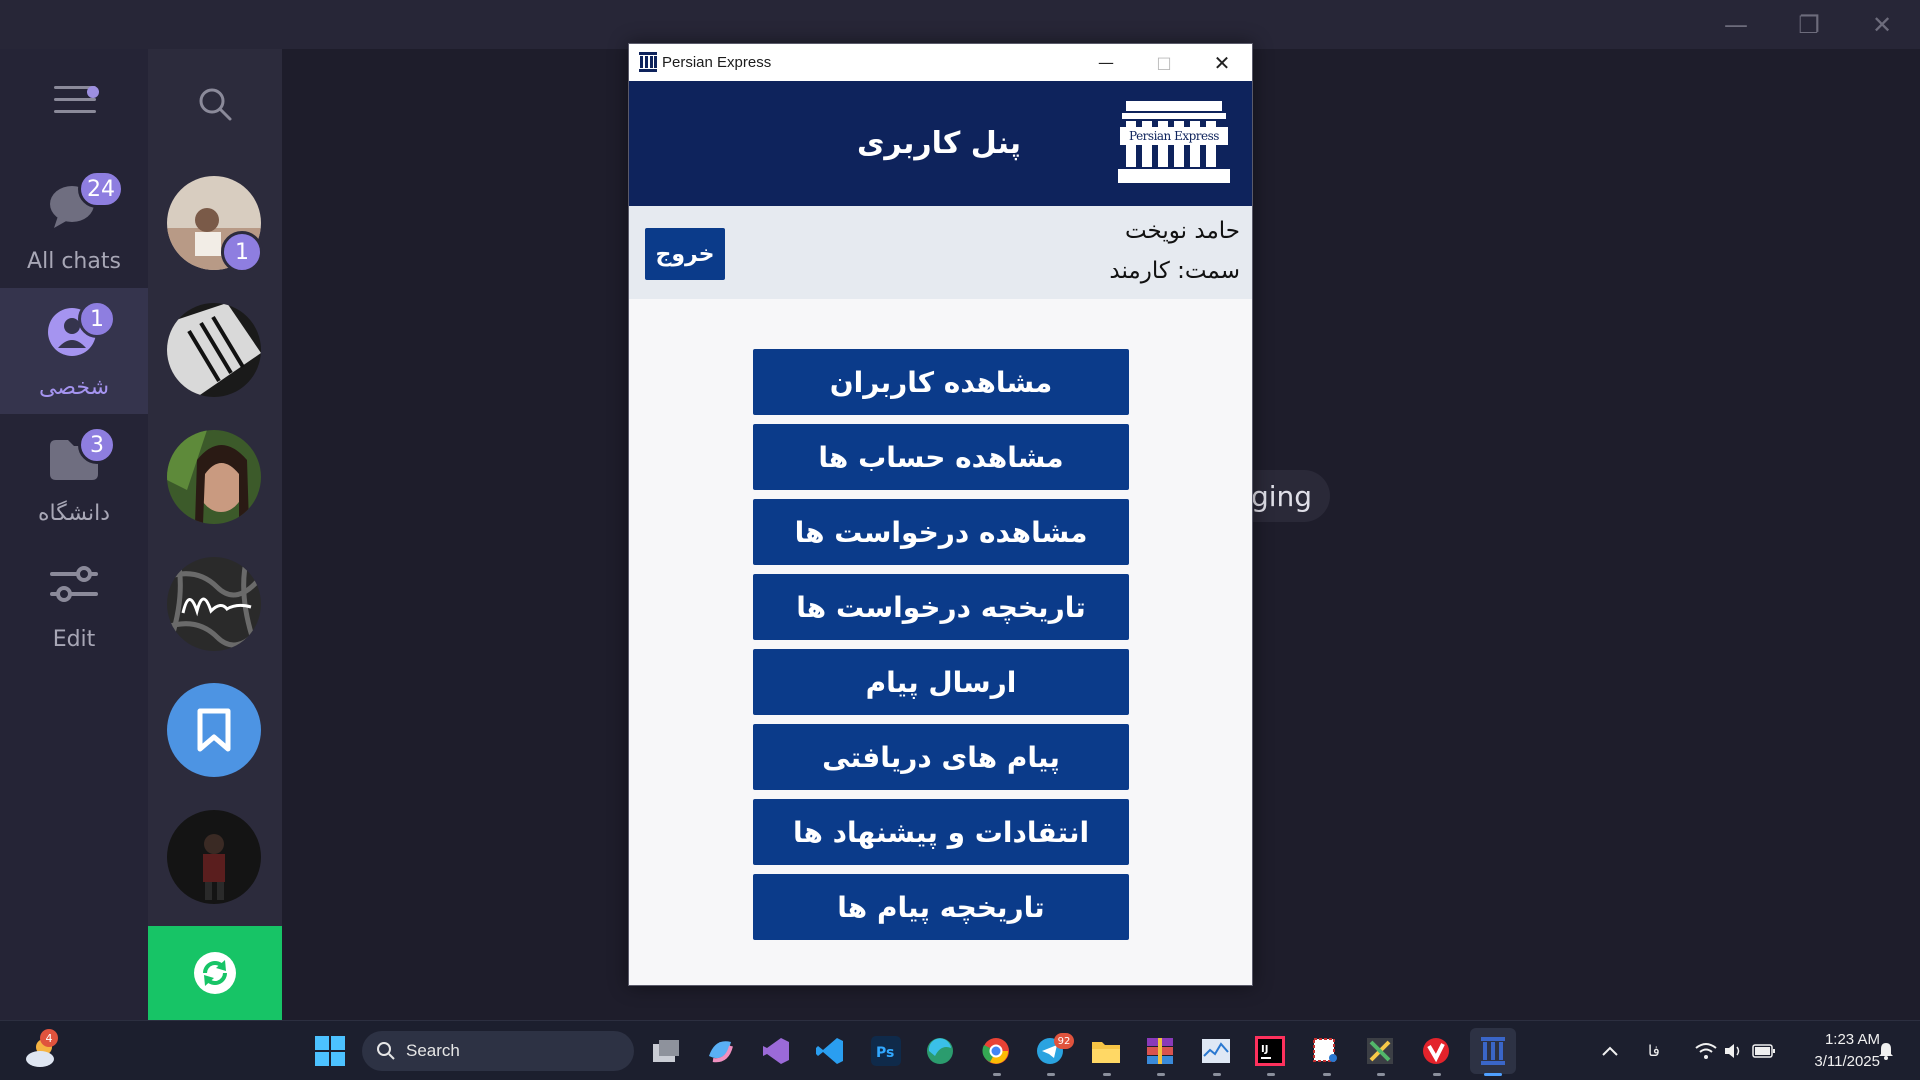 This screenshot has width=1920, height=1080. I want to click on folder-edit: Edit, so click(74, 603).